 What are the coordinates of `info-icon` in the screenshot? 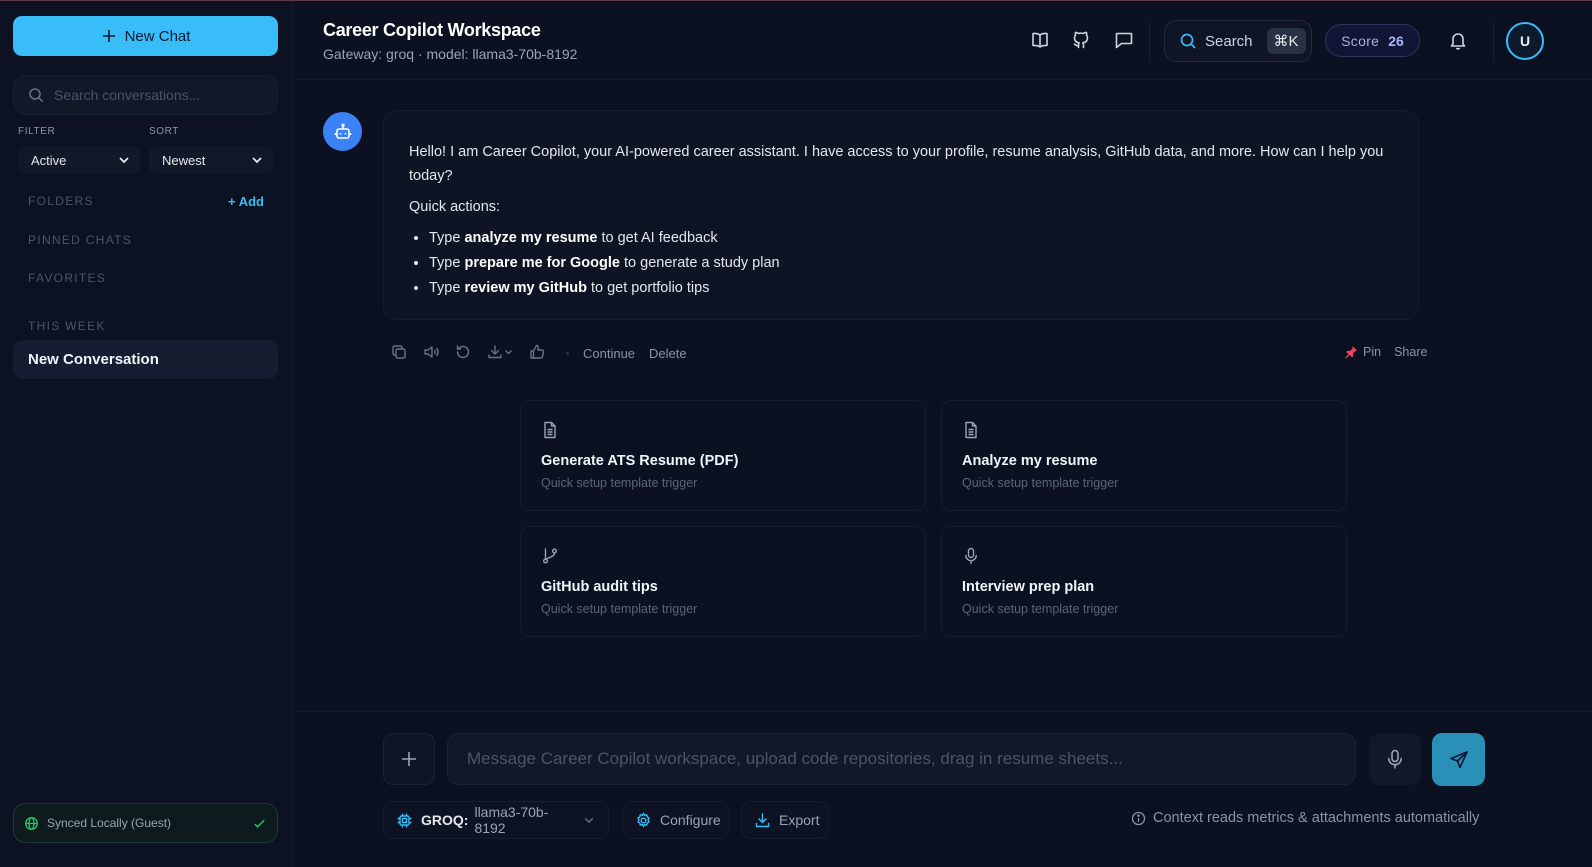 It's located at (1138, 818).